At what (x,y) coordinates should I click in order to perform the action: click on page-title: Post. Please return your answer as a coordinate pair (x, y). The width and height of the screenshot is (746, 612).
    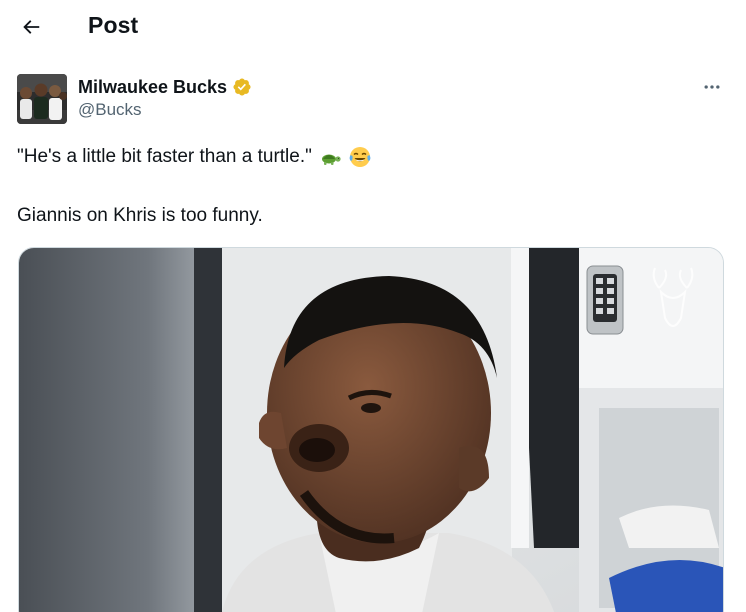
    Looking at the image, I should click on (113, 25).